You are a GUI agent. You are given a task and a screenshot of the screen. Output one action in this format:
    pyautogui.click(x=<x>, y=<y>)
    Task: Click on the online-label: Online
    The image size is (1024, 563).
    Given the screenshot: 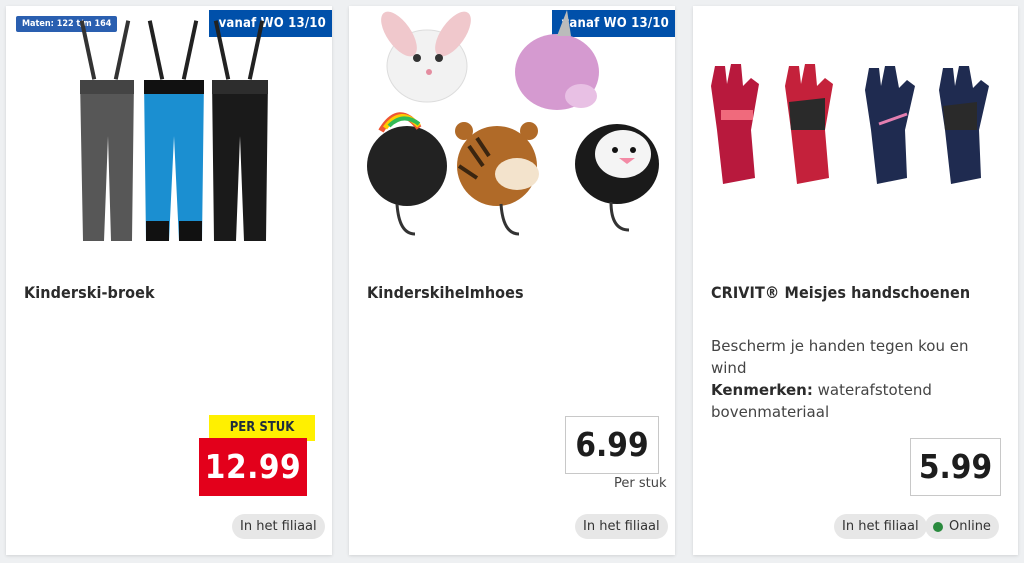 What is the action you would take?
    pyautogui.click(x=970, y=526)
    